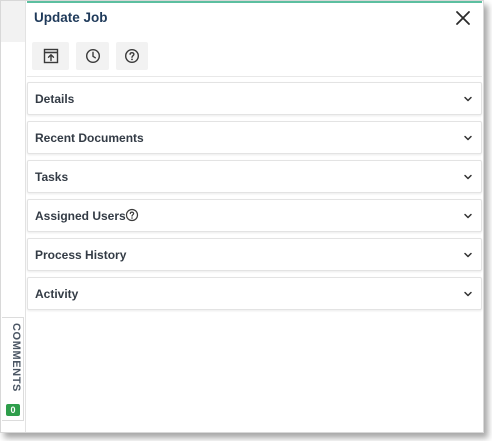 This screenshot has width=492, height=441. I want to click on open-in-window-icon, so click(50, 56).